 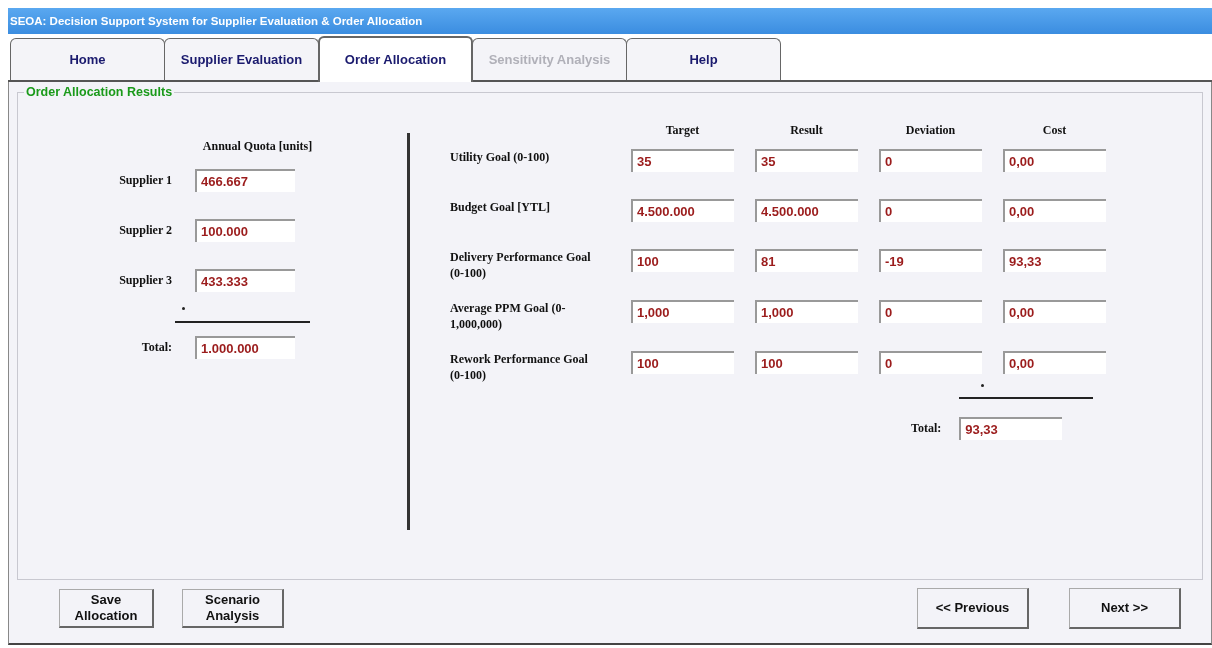 What do you see at coordinates (973, 608) in the screenshot?
I see `nav-button: << Previous` at bounding box center [973, 608].